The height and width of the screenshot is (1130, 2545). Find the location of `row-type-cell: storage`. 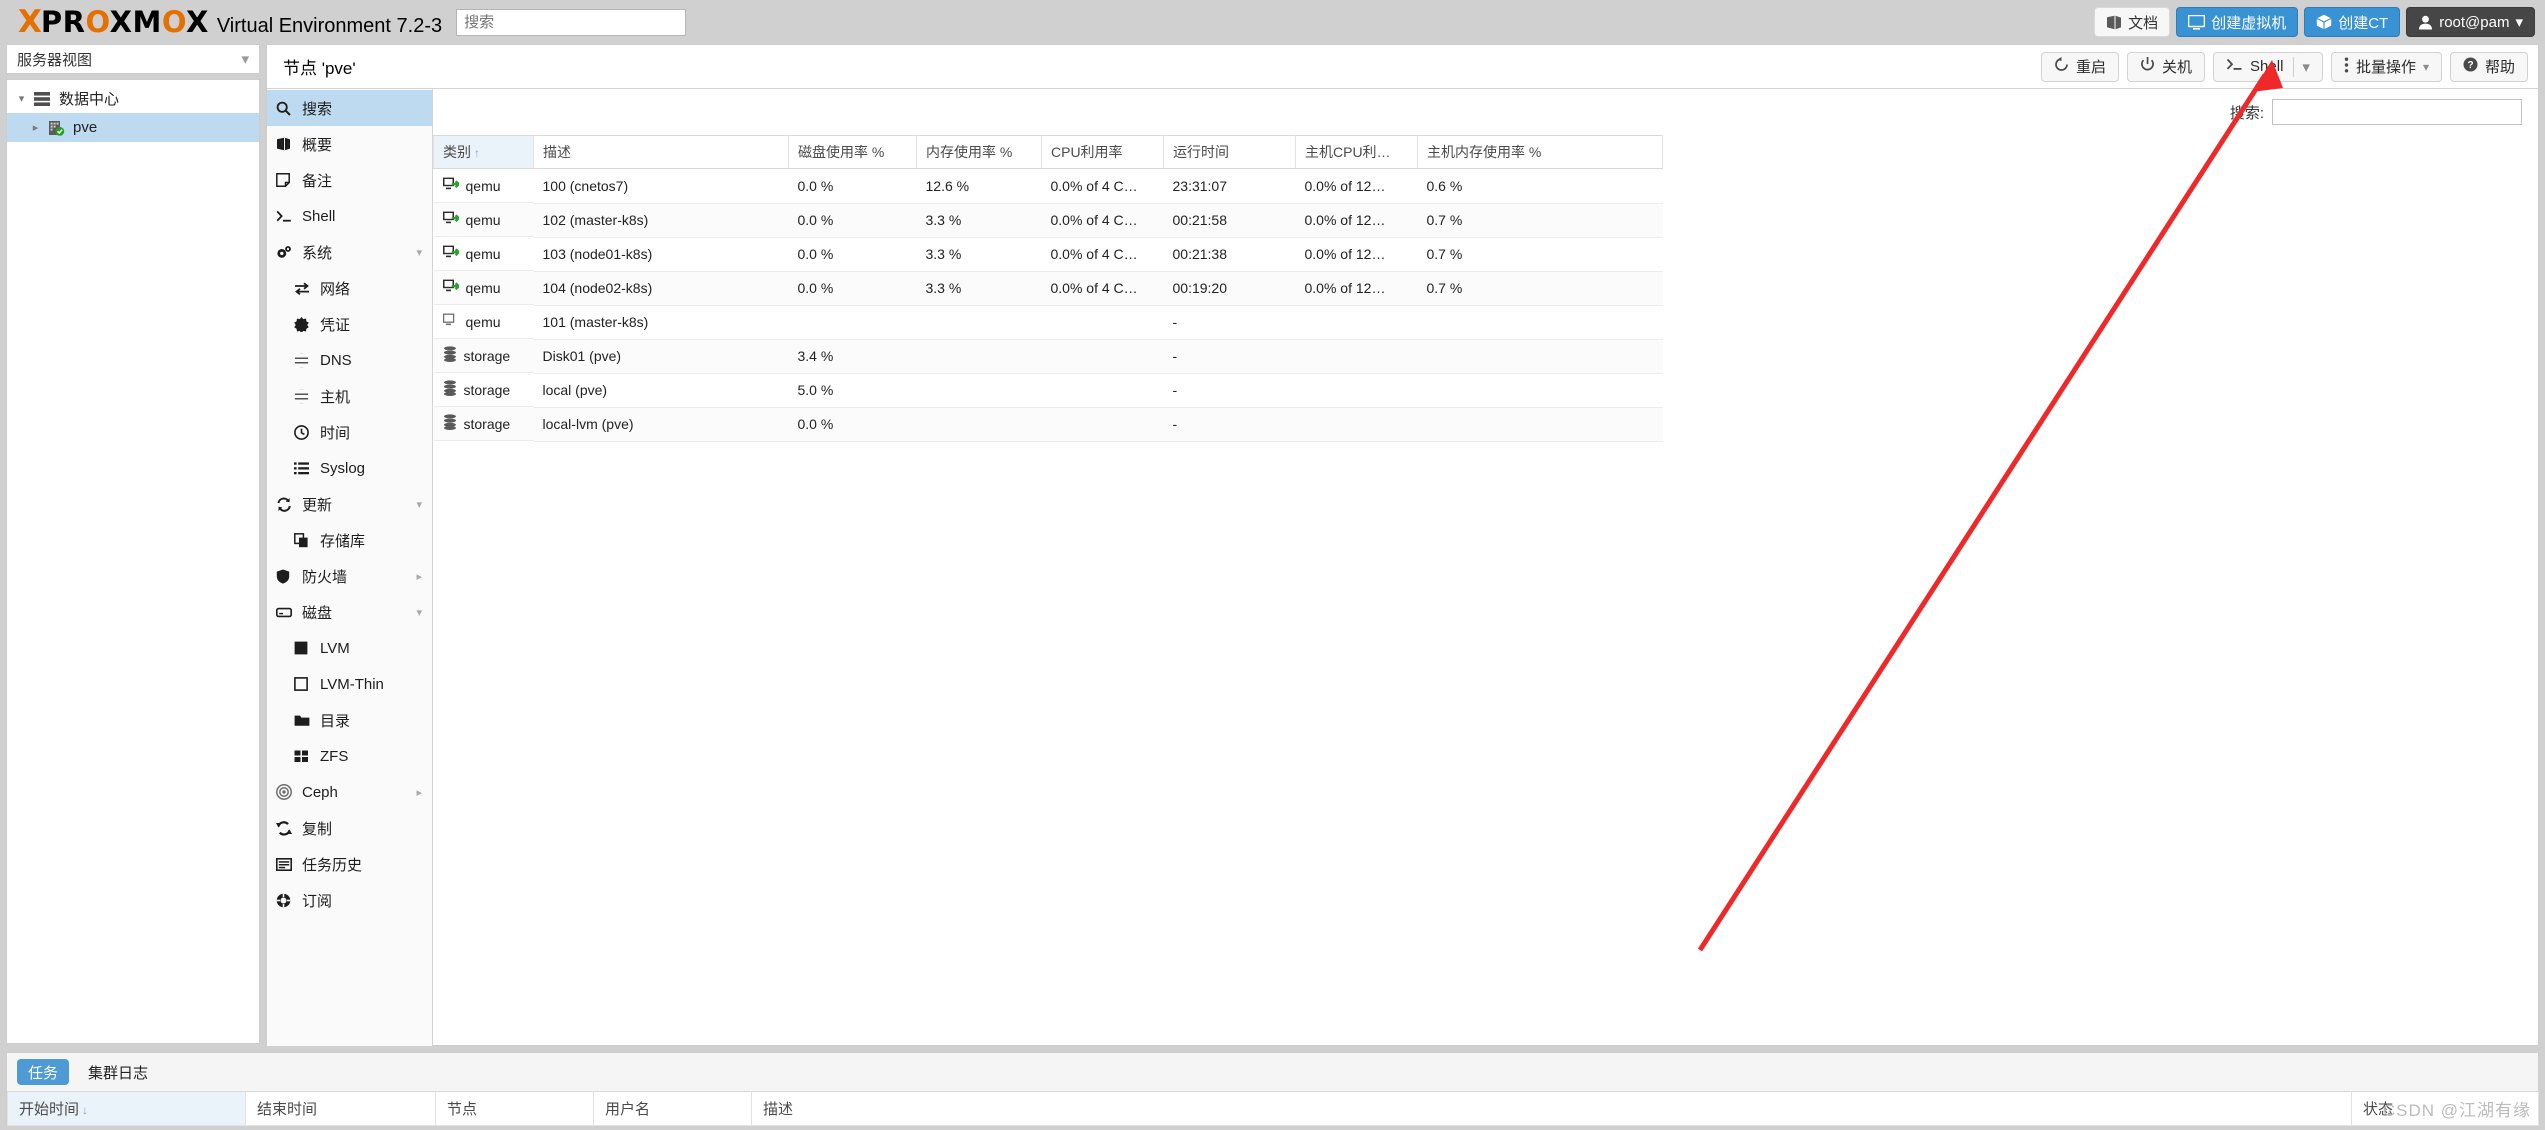

row-type-cell: storage is located at coordinates (483, 356).